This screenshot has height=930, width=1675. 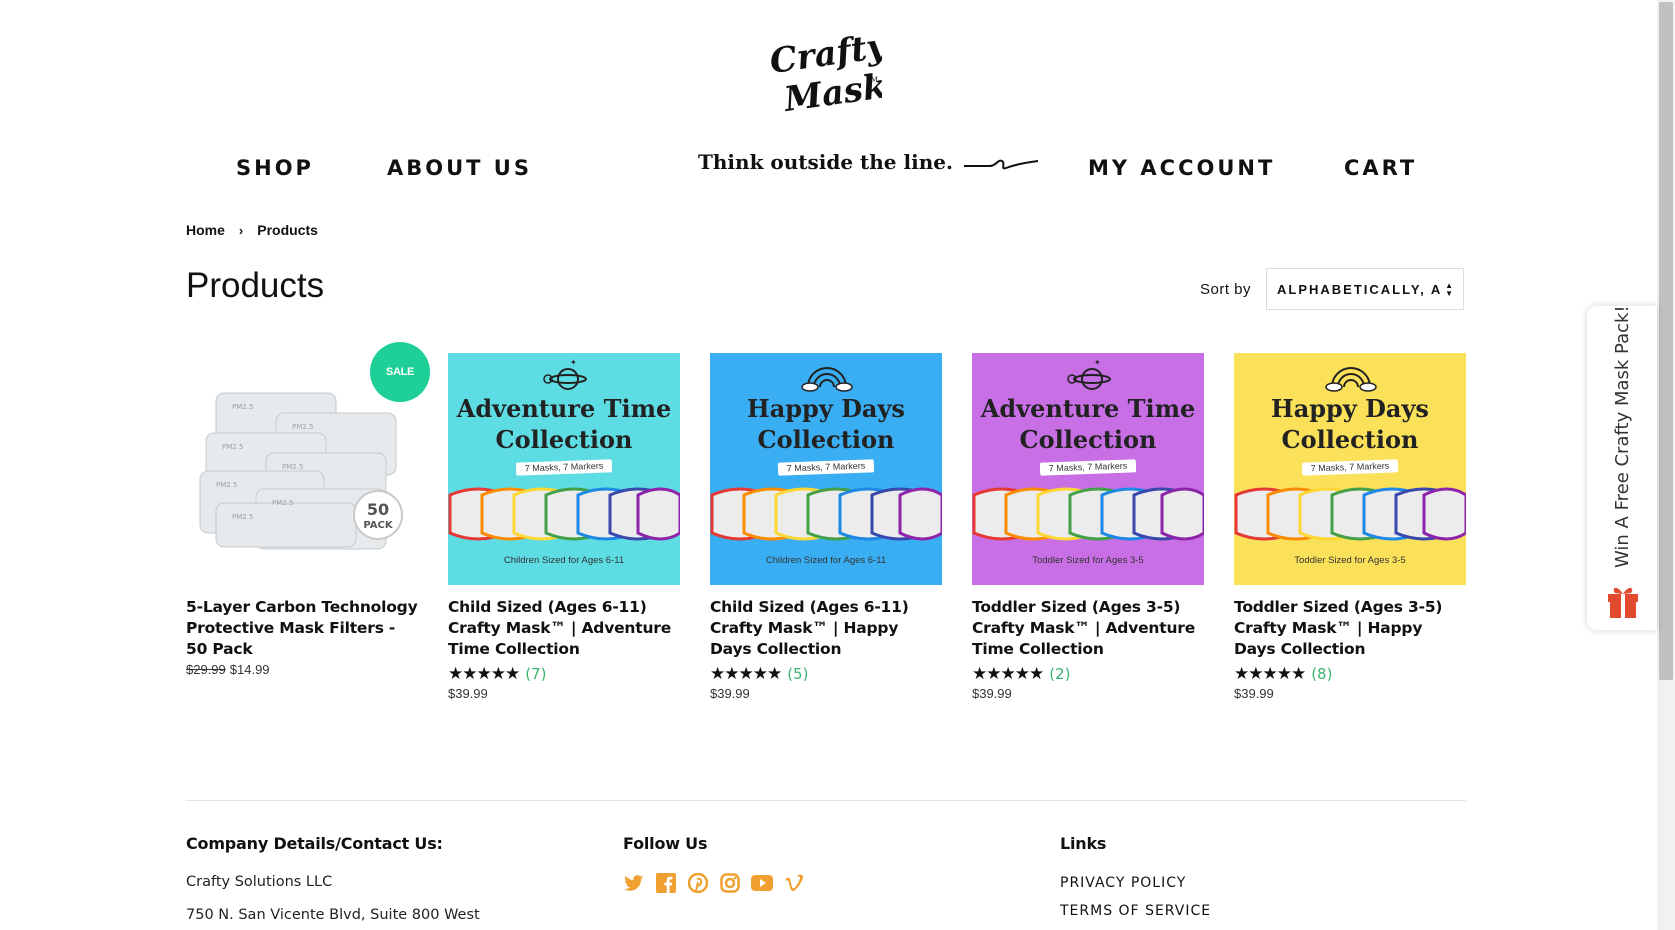 What do you see at coordinates (1083, 843) in the screenshot?
I see `footer-links-heading: Links` at bounding box center [1083, 843].